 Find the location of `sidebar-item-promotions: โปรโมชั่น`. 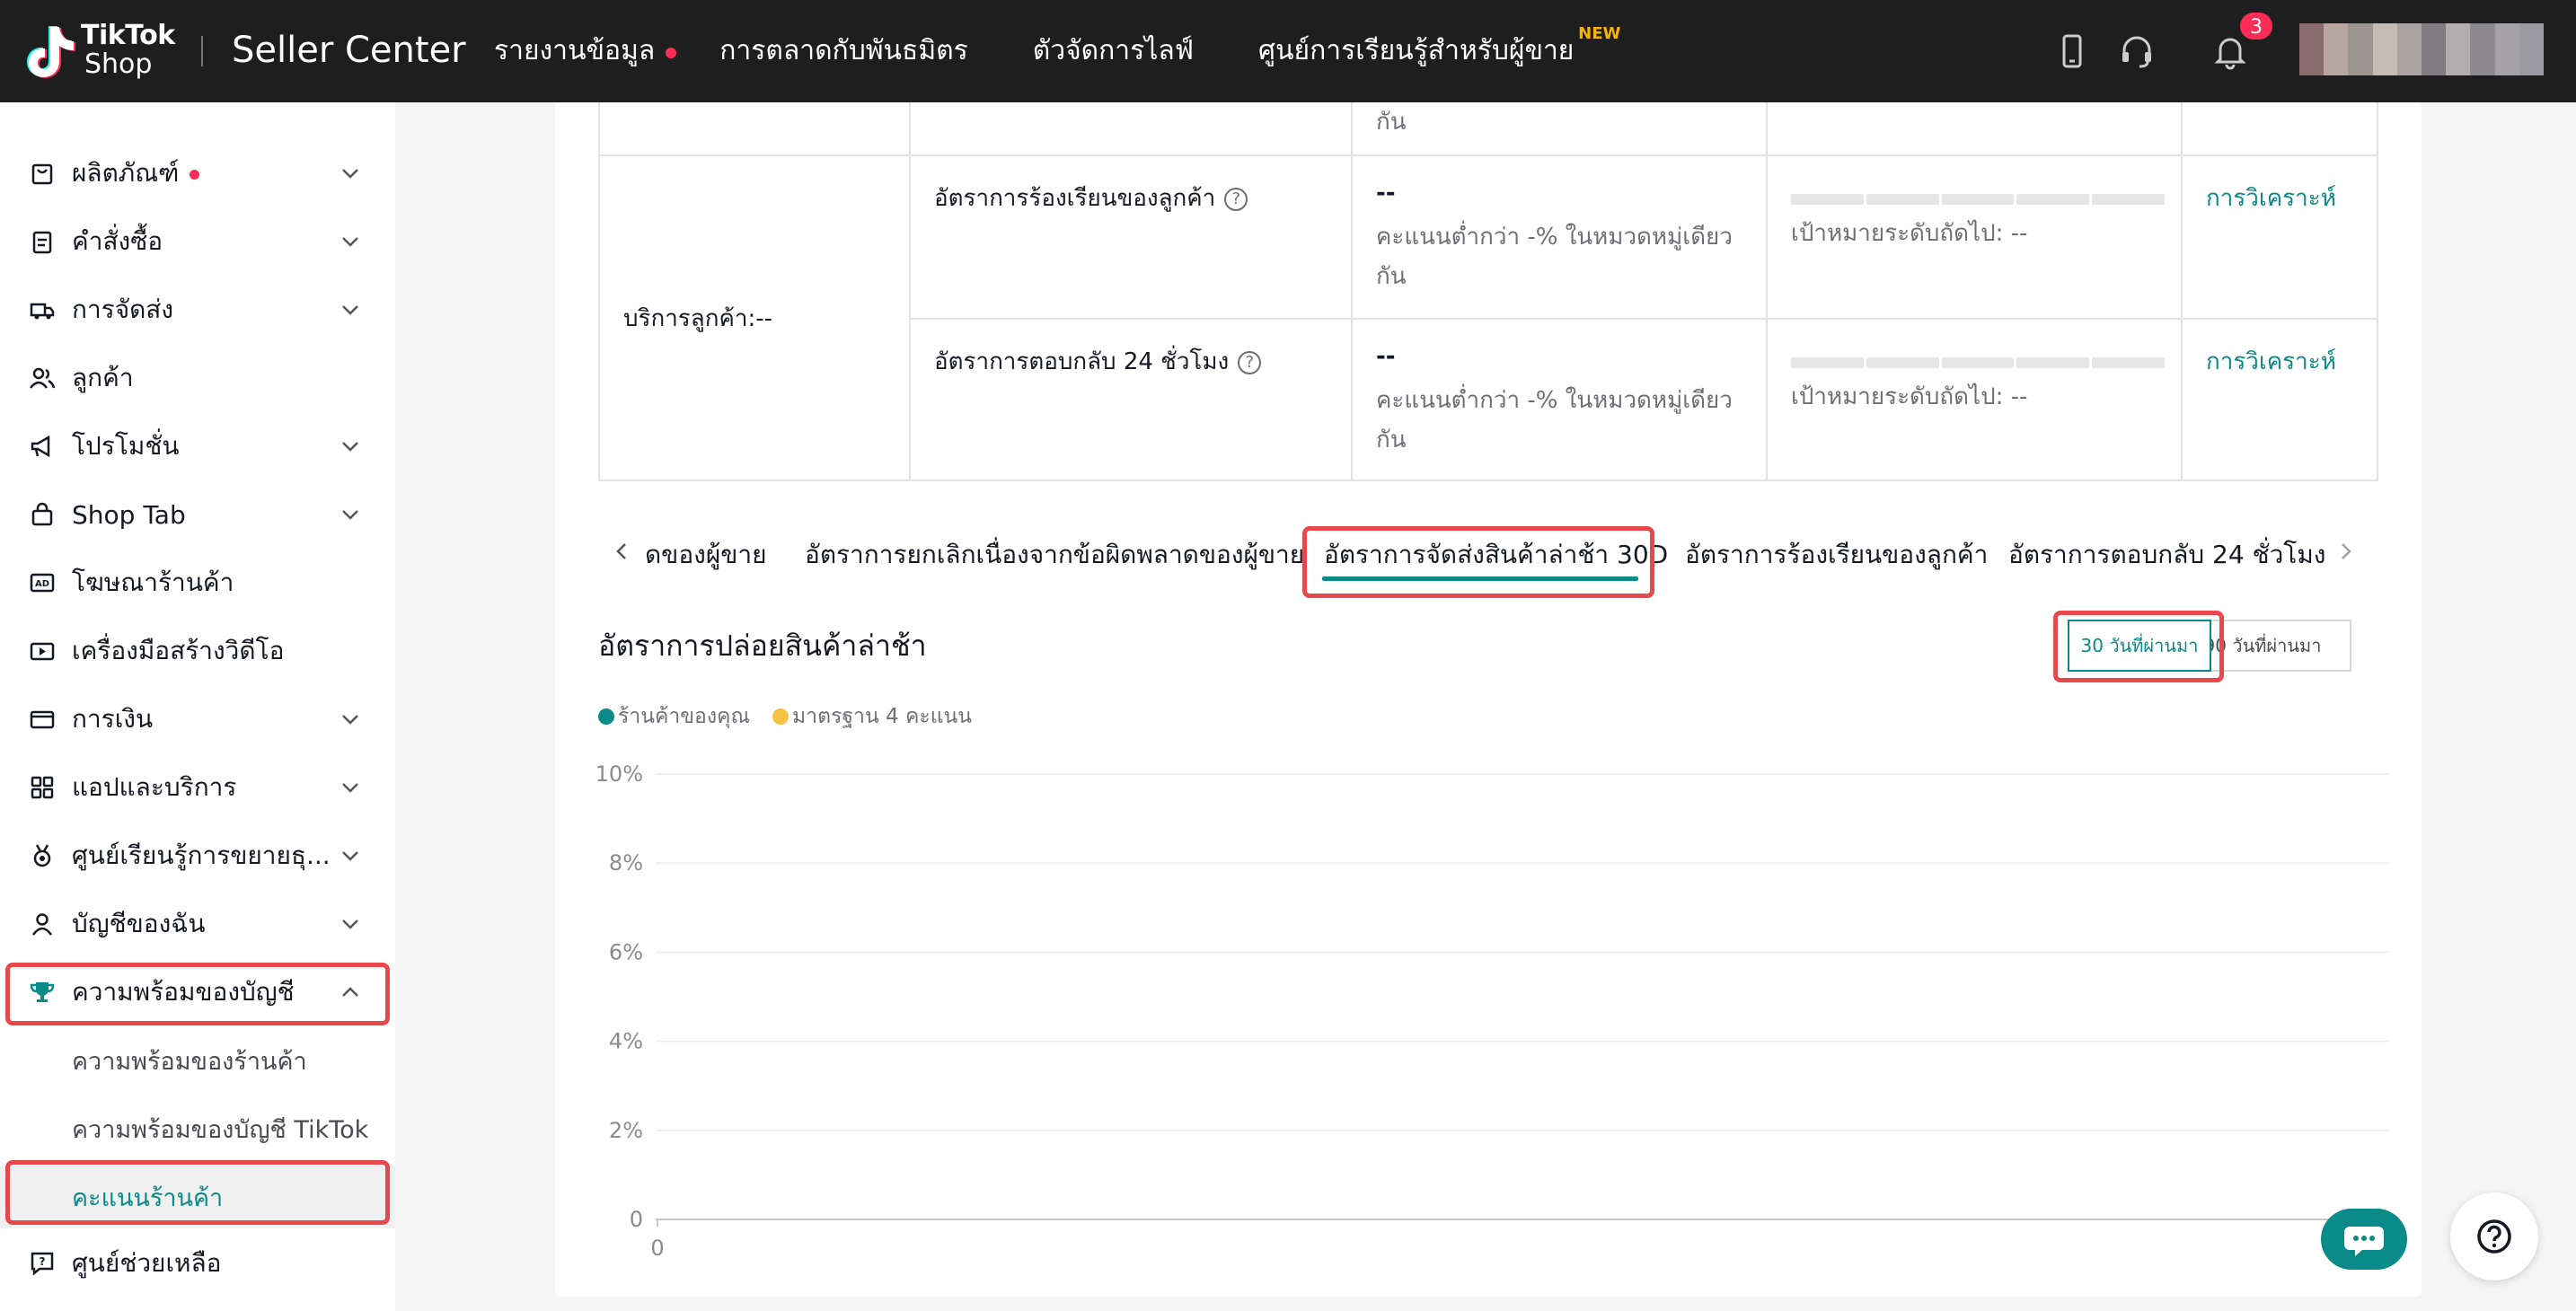

sidebar-item-promotions: โปรโมชั่น is located at coordinates (197, 446).